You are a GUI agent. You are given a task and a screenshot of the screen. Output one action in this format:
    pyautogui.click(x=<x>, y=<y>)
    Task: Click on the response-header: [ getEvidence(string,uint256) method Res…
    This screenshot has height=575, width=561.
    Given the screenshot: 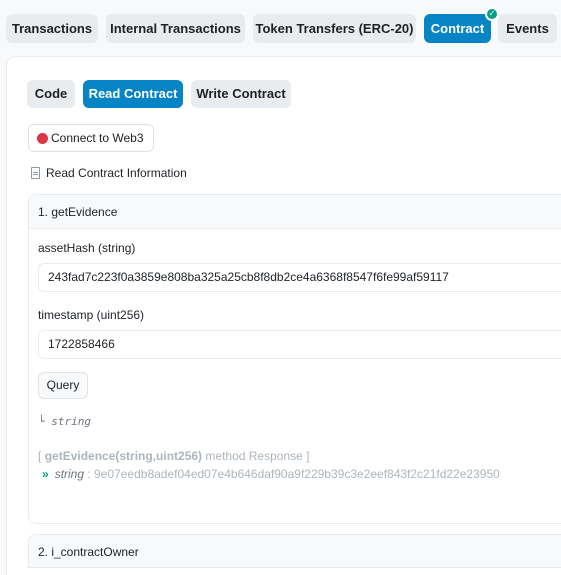 What is the action you would take?
    pyautogui.click(x=173, y=456)
    